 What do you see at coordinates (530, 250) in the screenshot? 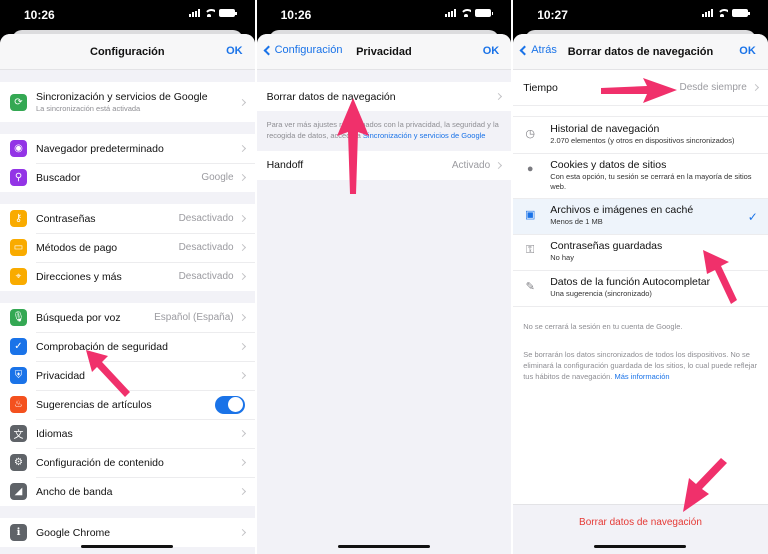
I see `key-icon: ⚿` at bounding box center [530, 250].